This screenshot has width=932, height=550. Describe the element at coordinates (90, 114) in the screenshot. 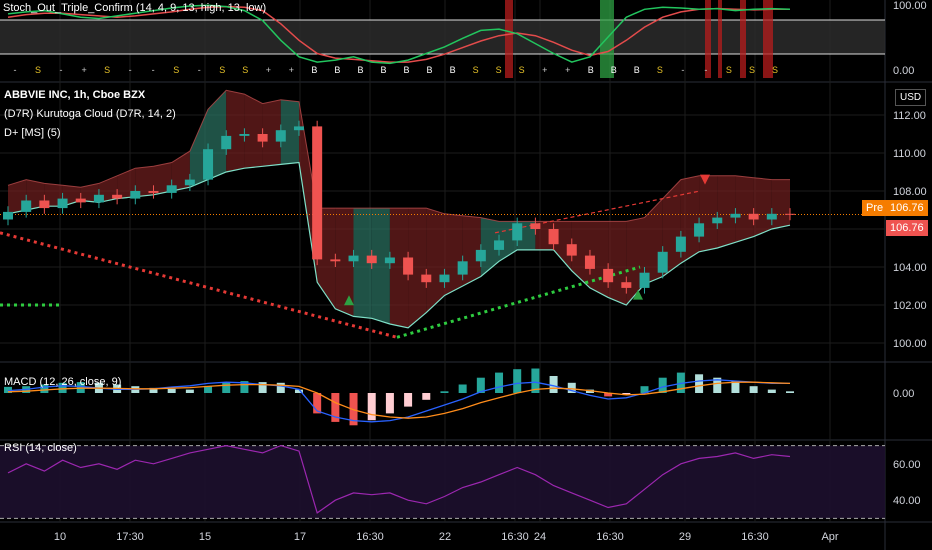

I see `kurutoga-legend: (D7R) Kurutoga Cloud (D7R, 14, 2)` at that location.